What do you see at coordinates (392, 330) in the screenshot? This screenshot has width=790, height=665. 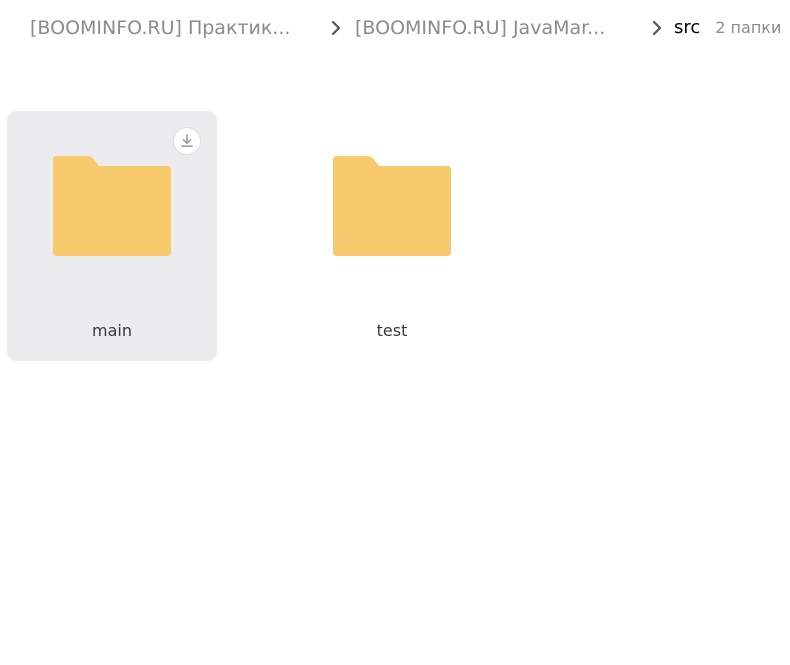 I see `folder-name: test` at bounding box center [392, 330].